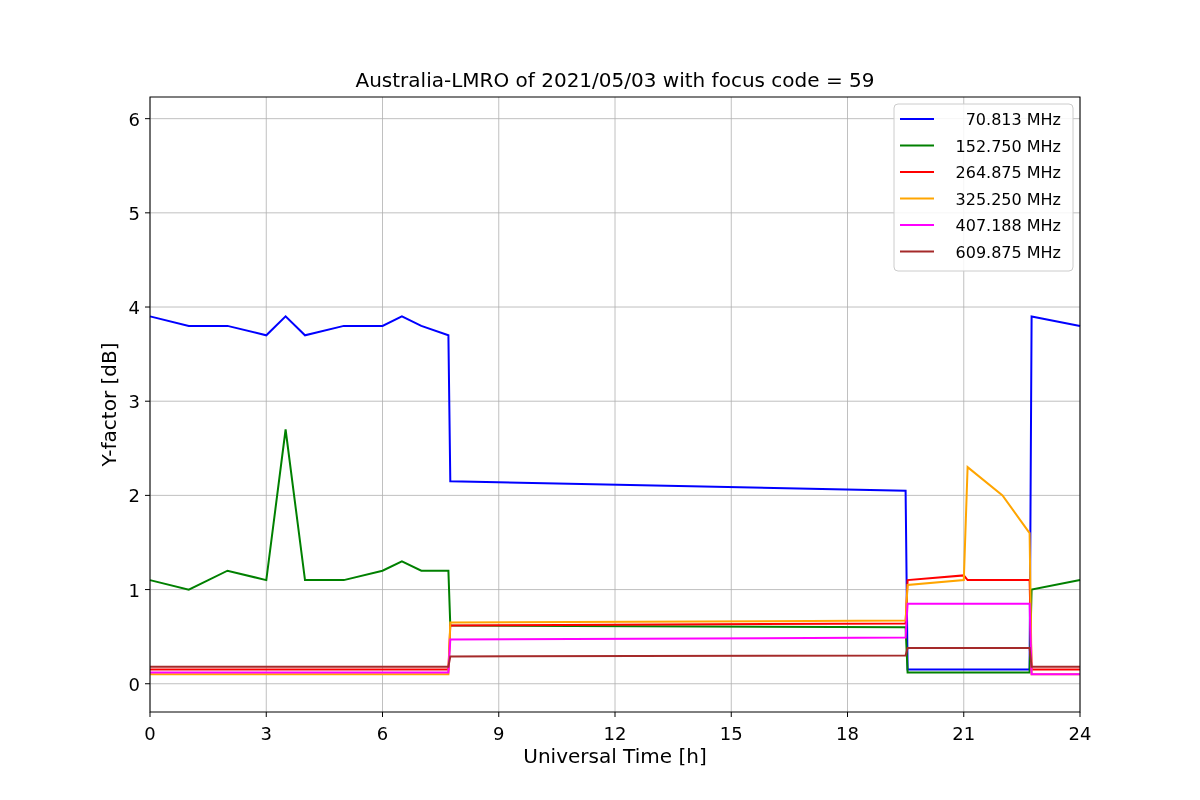  What do you see at coordinates (109, 404) in the screenshot?
I see `y-axis-label: Y-factor [dB]` at bounding box center [109, 404].